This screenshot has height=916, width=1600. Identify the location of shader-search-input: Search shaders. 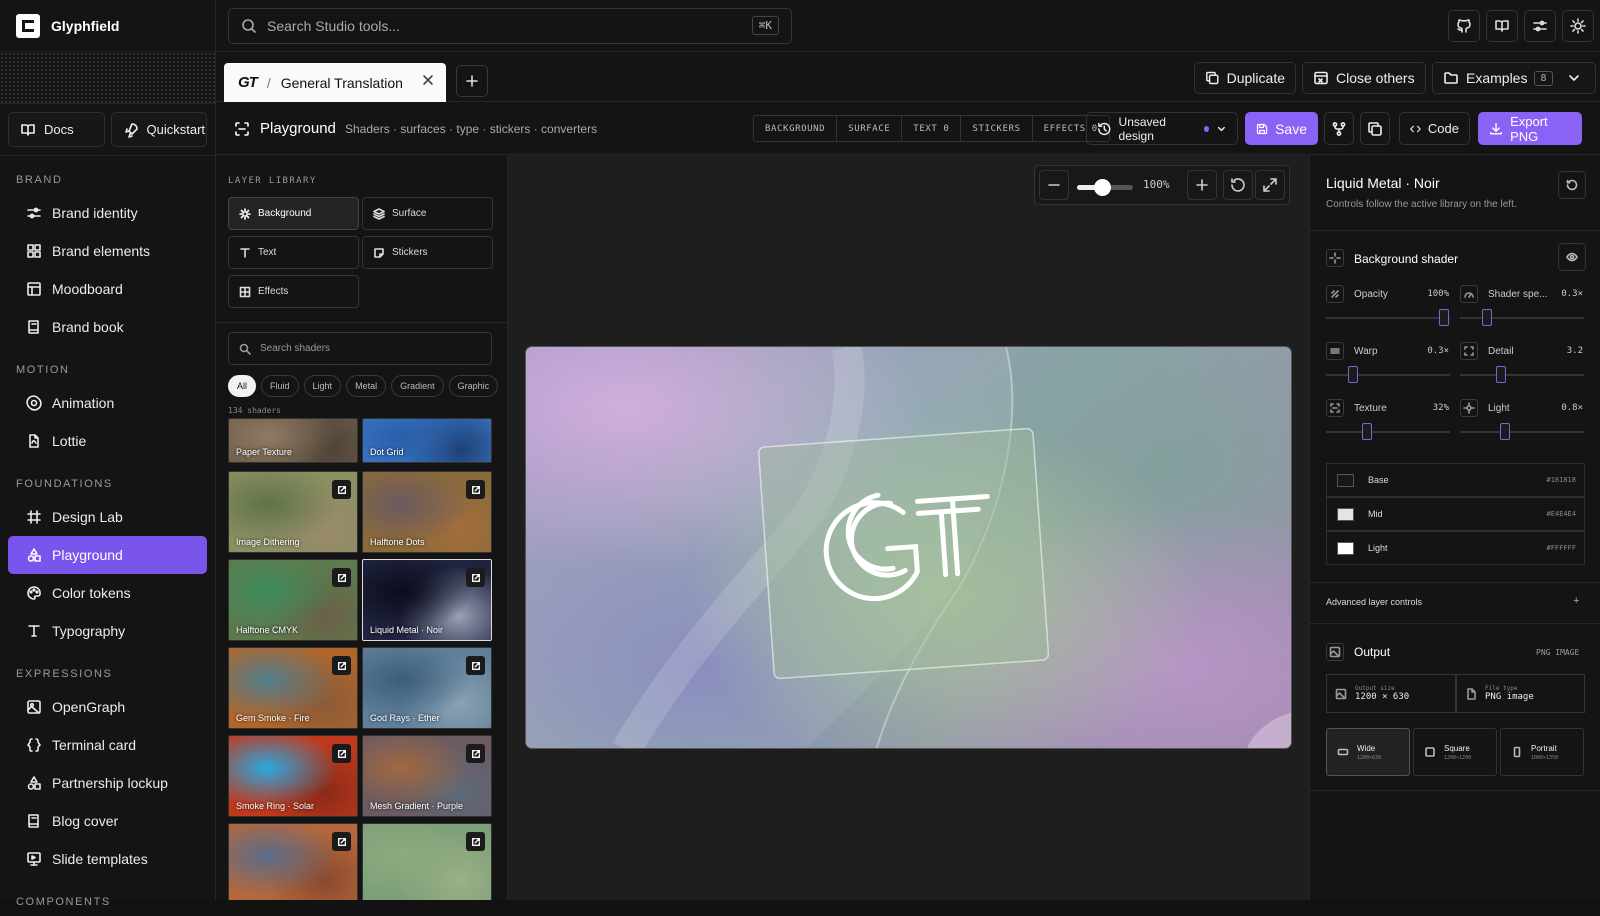
(360, 348).